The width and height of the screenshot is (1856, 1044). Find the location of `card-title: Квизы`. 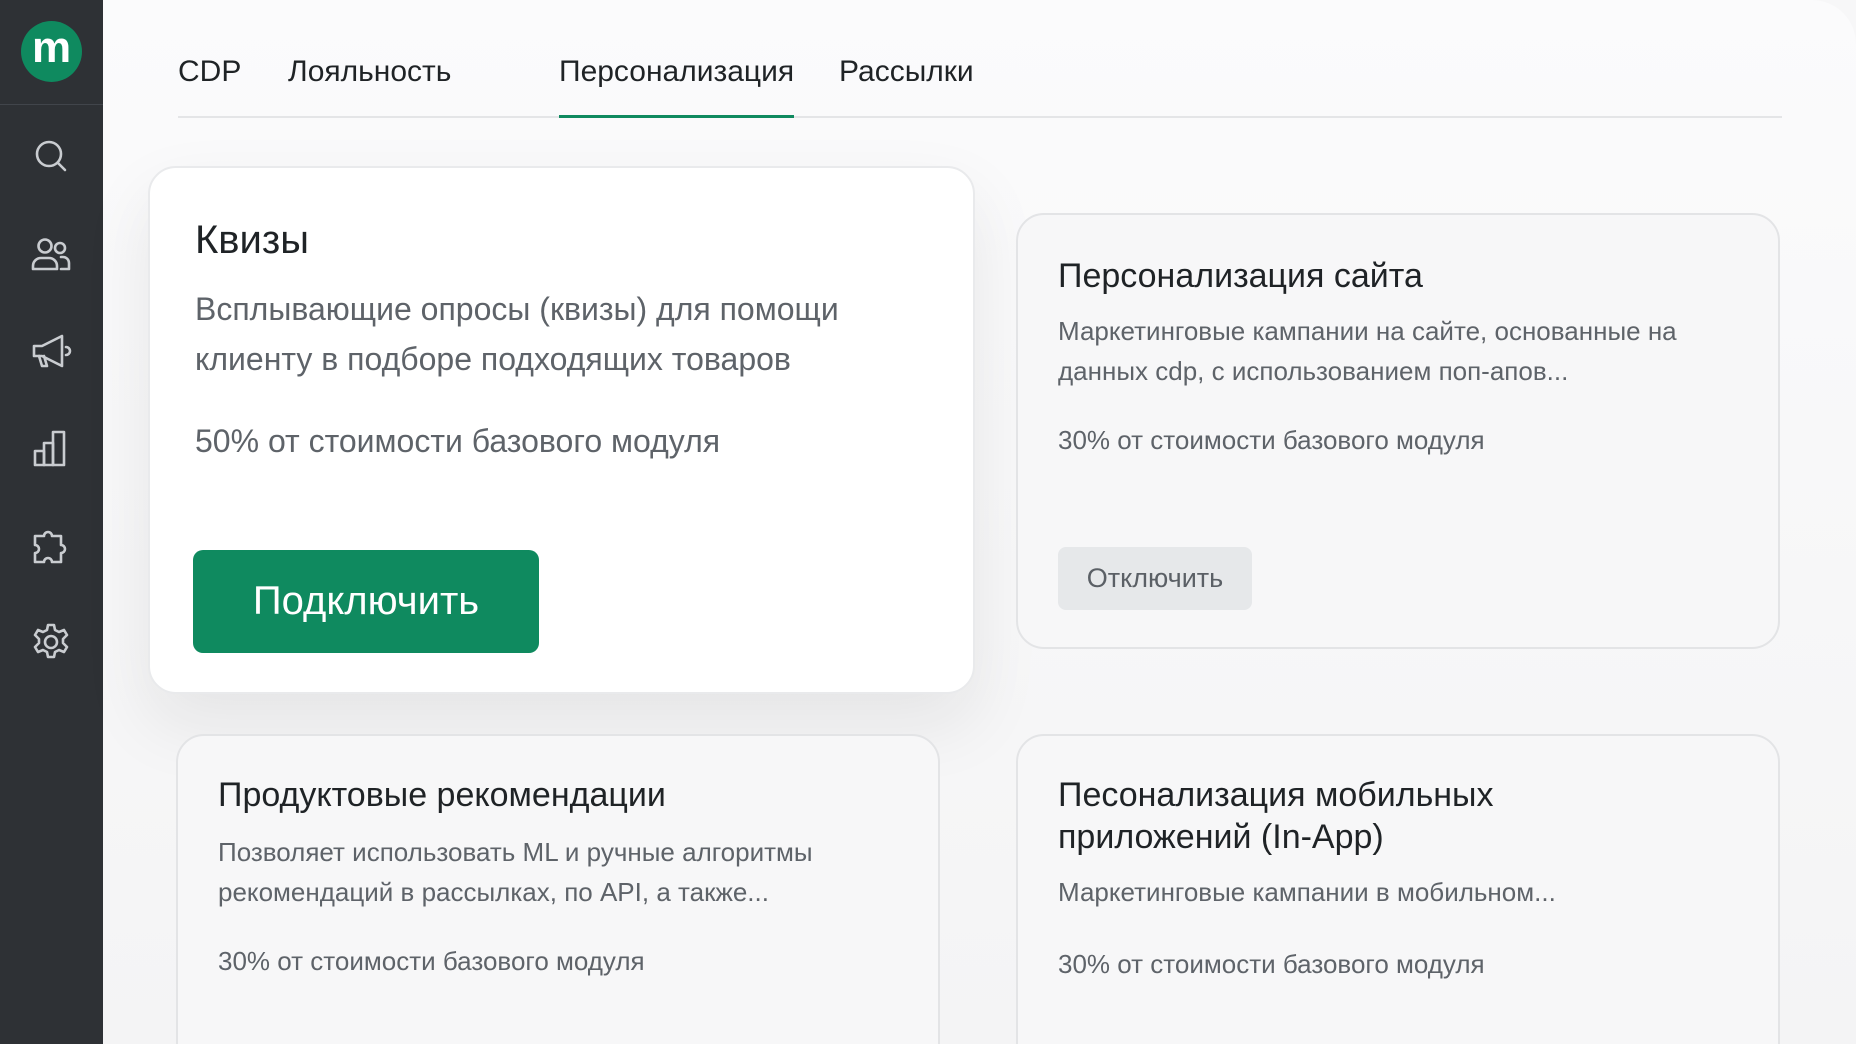

card-title: Квизы is located at coordinates (252, 240).